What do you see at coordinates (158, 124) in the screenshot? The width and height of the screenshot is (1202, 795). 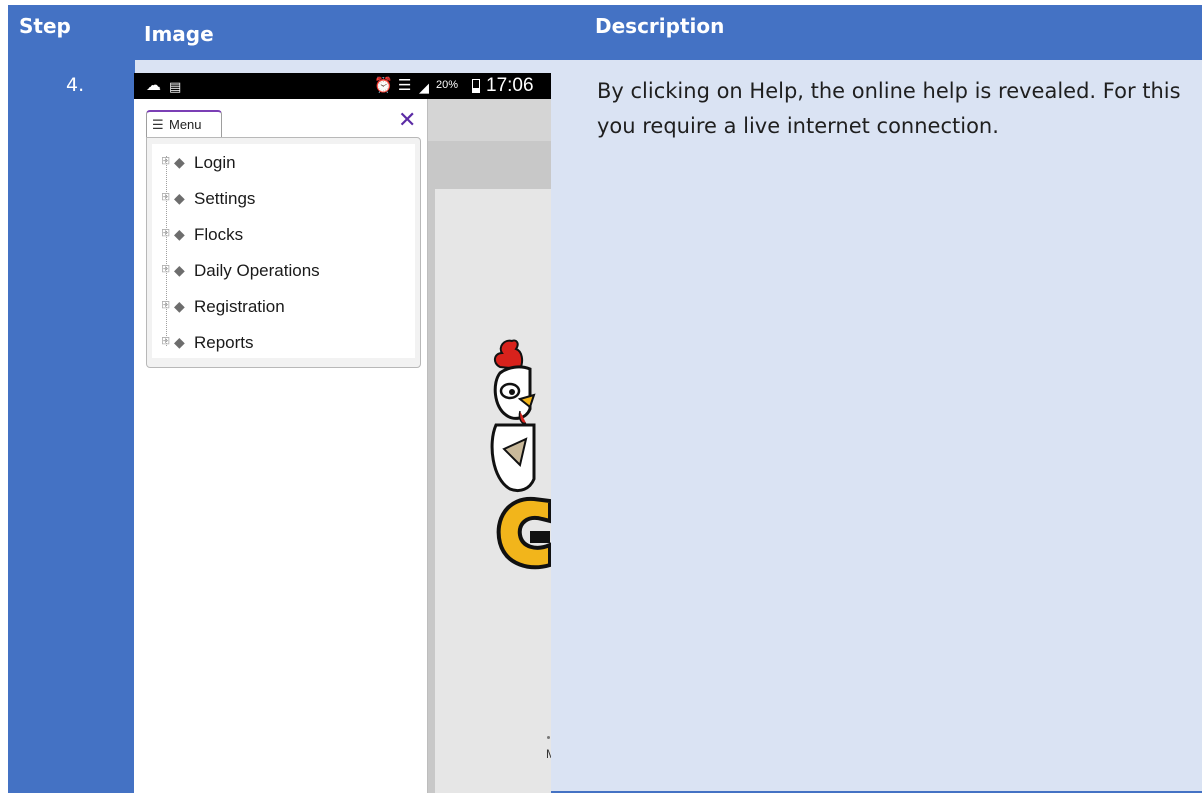 I see `list-icon: ☰` at bounding box center [158, 124].